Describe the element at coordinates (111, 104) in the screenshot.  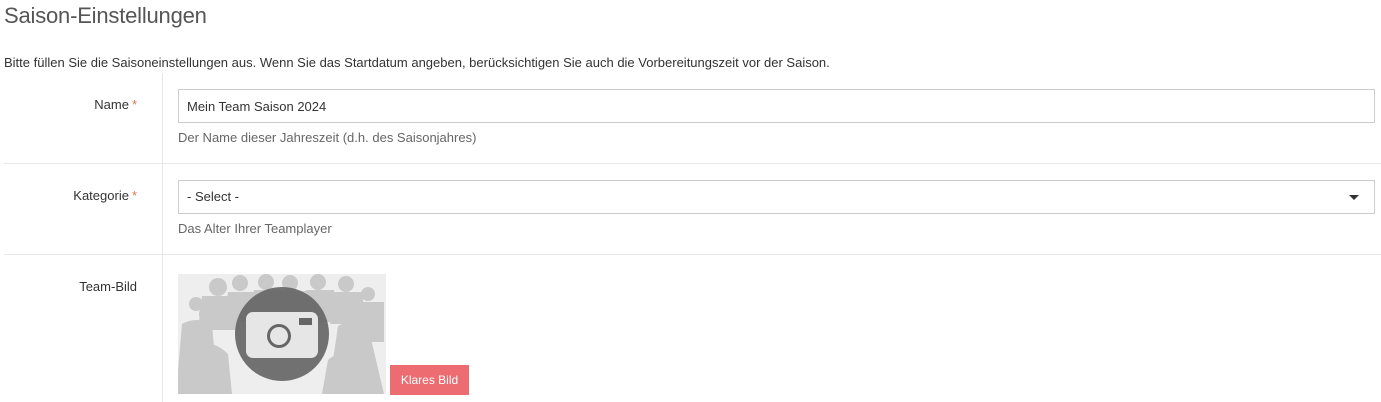
I see `name-label-text: Name` at that location.